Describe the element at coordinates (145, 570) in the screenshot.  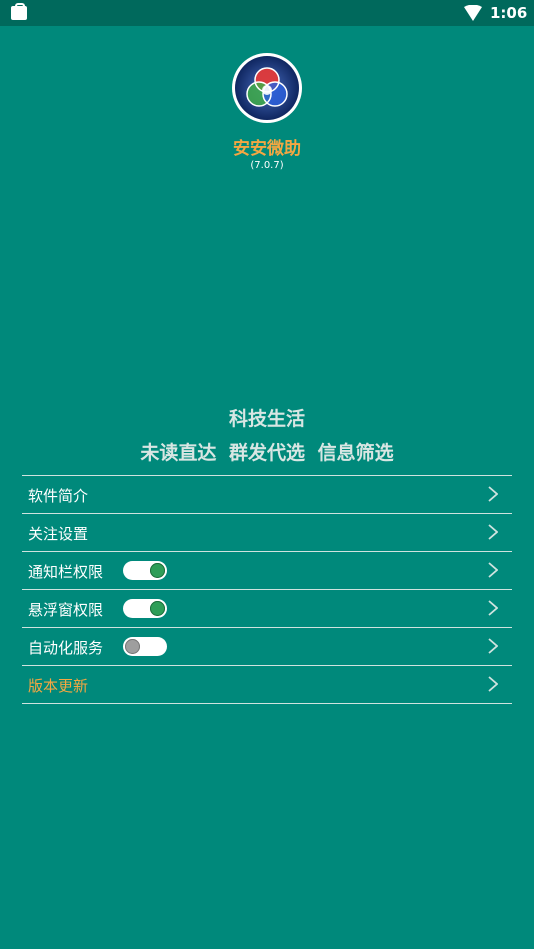
I see `notification-permission-toggle` at that location.